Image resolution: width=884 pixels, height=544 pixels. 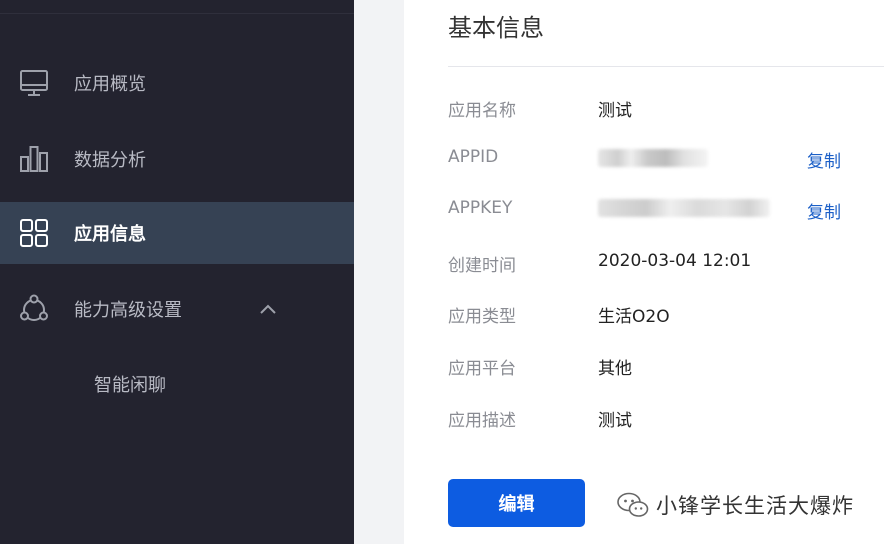 What do you see at coordinates (633, 504) in the screenshot?
I see `wechat-icon` at bounding box center [633, 504].